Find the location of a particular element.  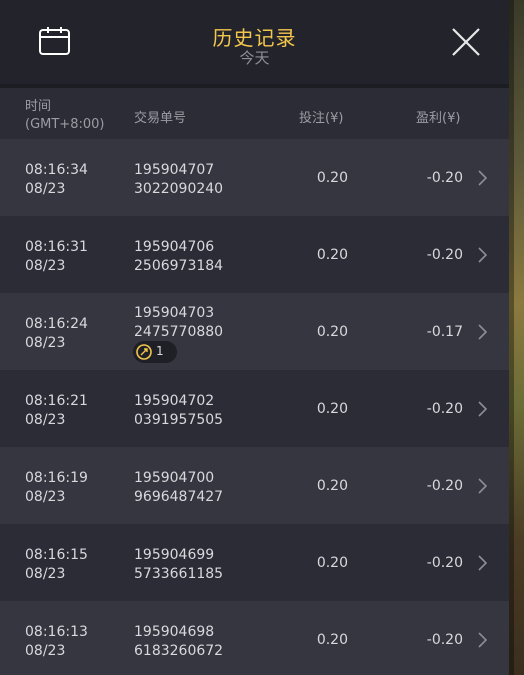

row-time-value: 08:16:15 is located at coordinates (56, 555).